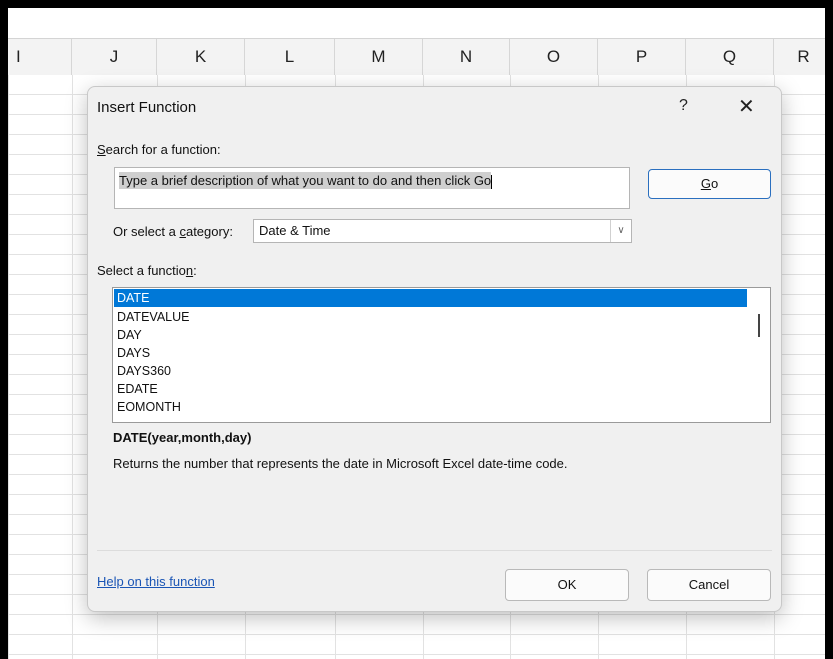 This screenshot has height=659, width=833. What do you see at coordinates (72, 367) in the screenshot?
I see `grid-column-line` at bounding box center [72, 367].